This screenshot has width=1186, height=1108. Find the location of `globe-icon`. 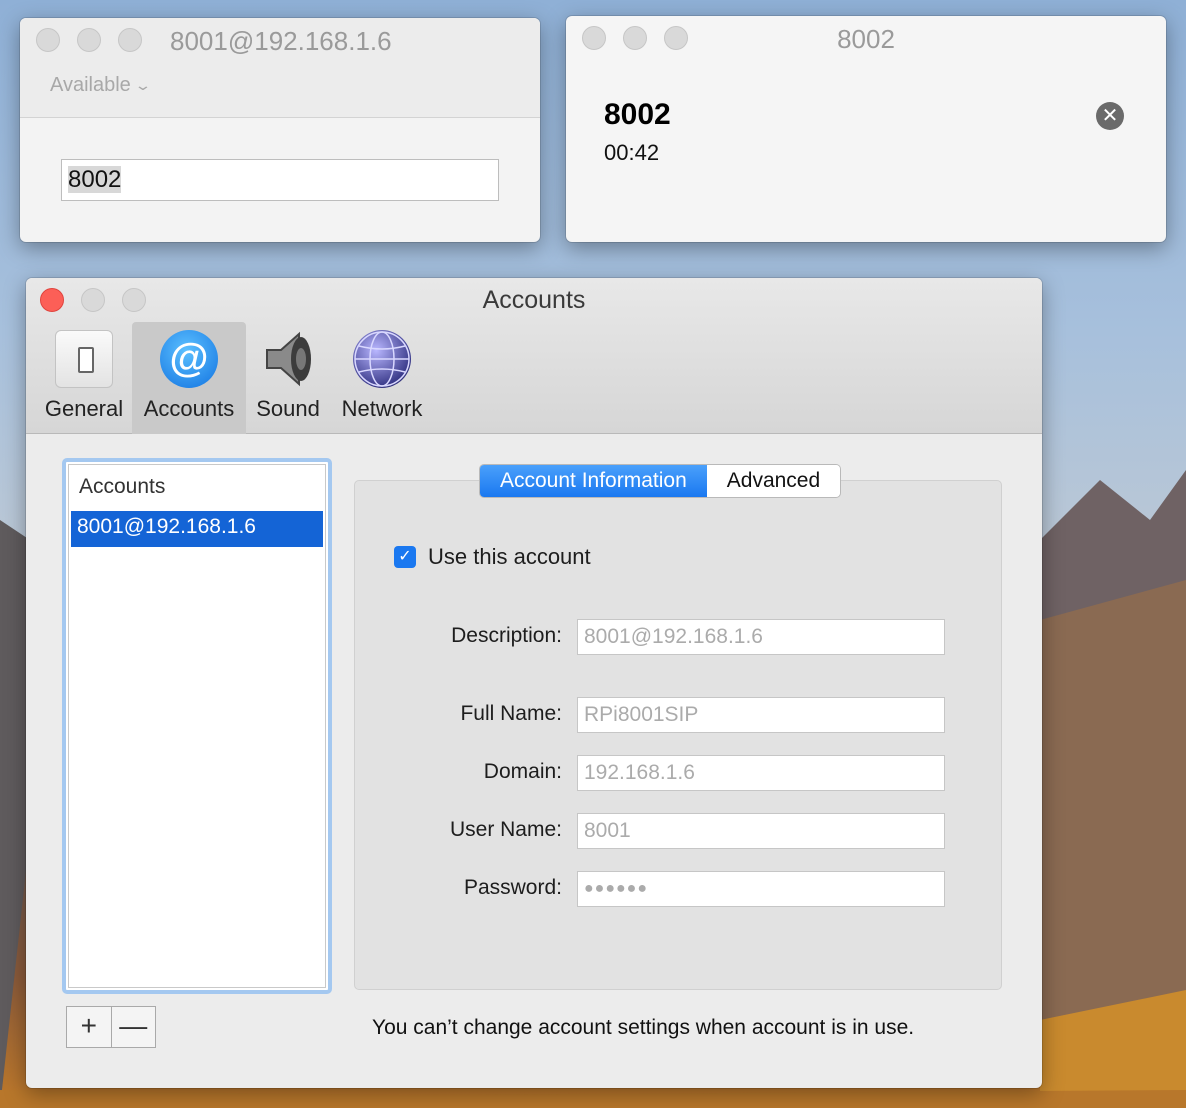

globe-icon is located at coordinates (382, 359).